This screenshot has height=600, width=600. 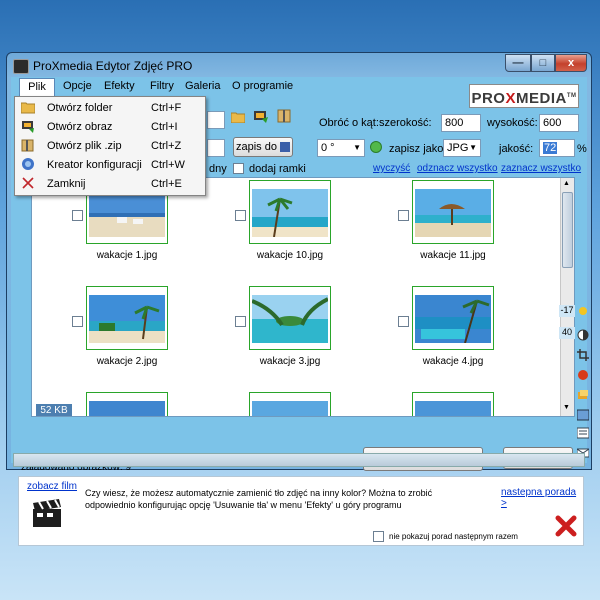 I want to click on deselect-all-link: odznacz wszystko, so click(x=457, y=168).